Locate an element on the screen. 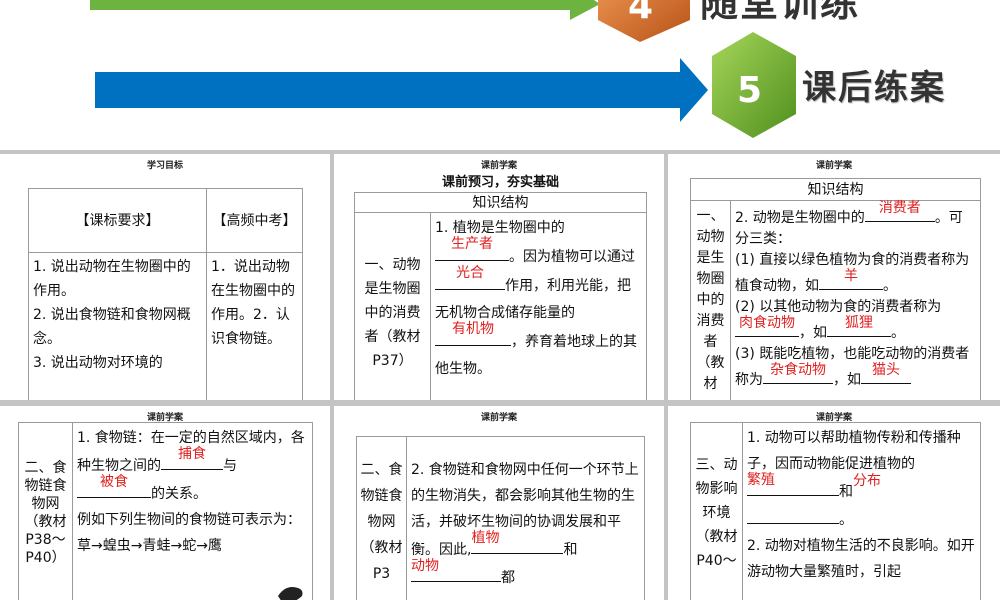 The image size is (1000, 600). answer-text: 有机物 is located at coordinates (473, 329).